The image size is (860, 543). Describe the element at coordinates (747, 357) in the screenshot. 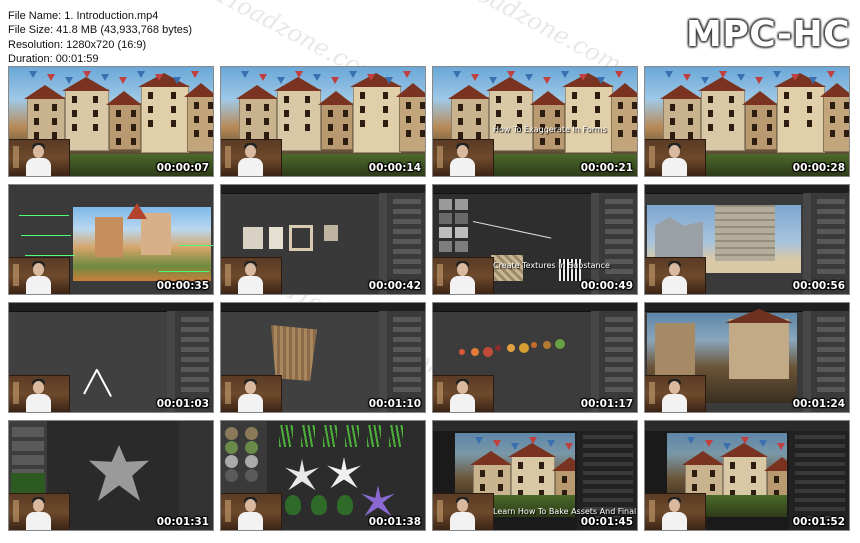

I see `video-thumbnail: 00:01:24` at that location.